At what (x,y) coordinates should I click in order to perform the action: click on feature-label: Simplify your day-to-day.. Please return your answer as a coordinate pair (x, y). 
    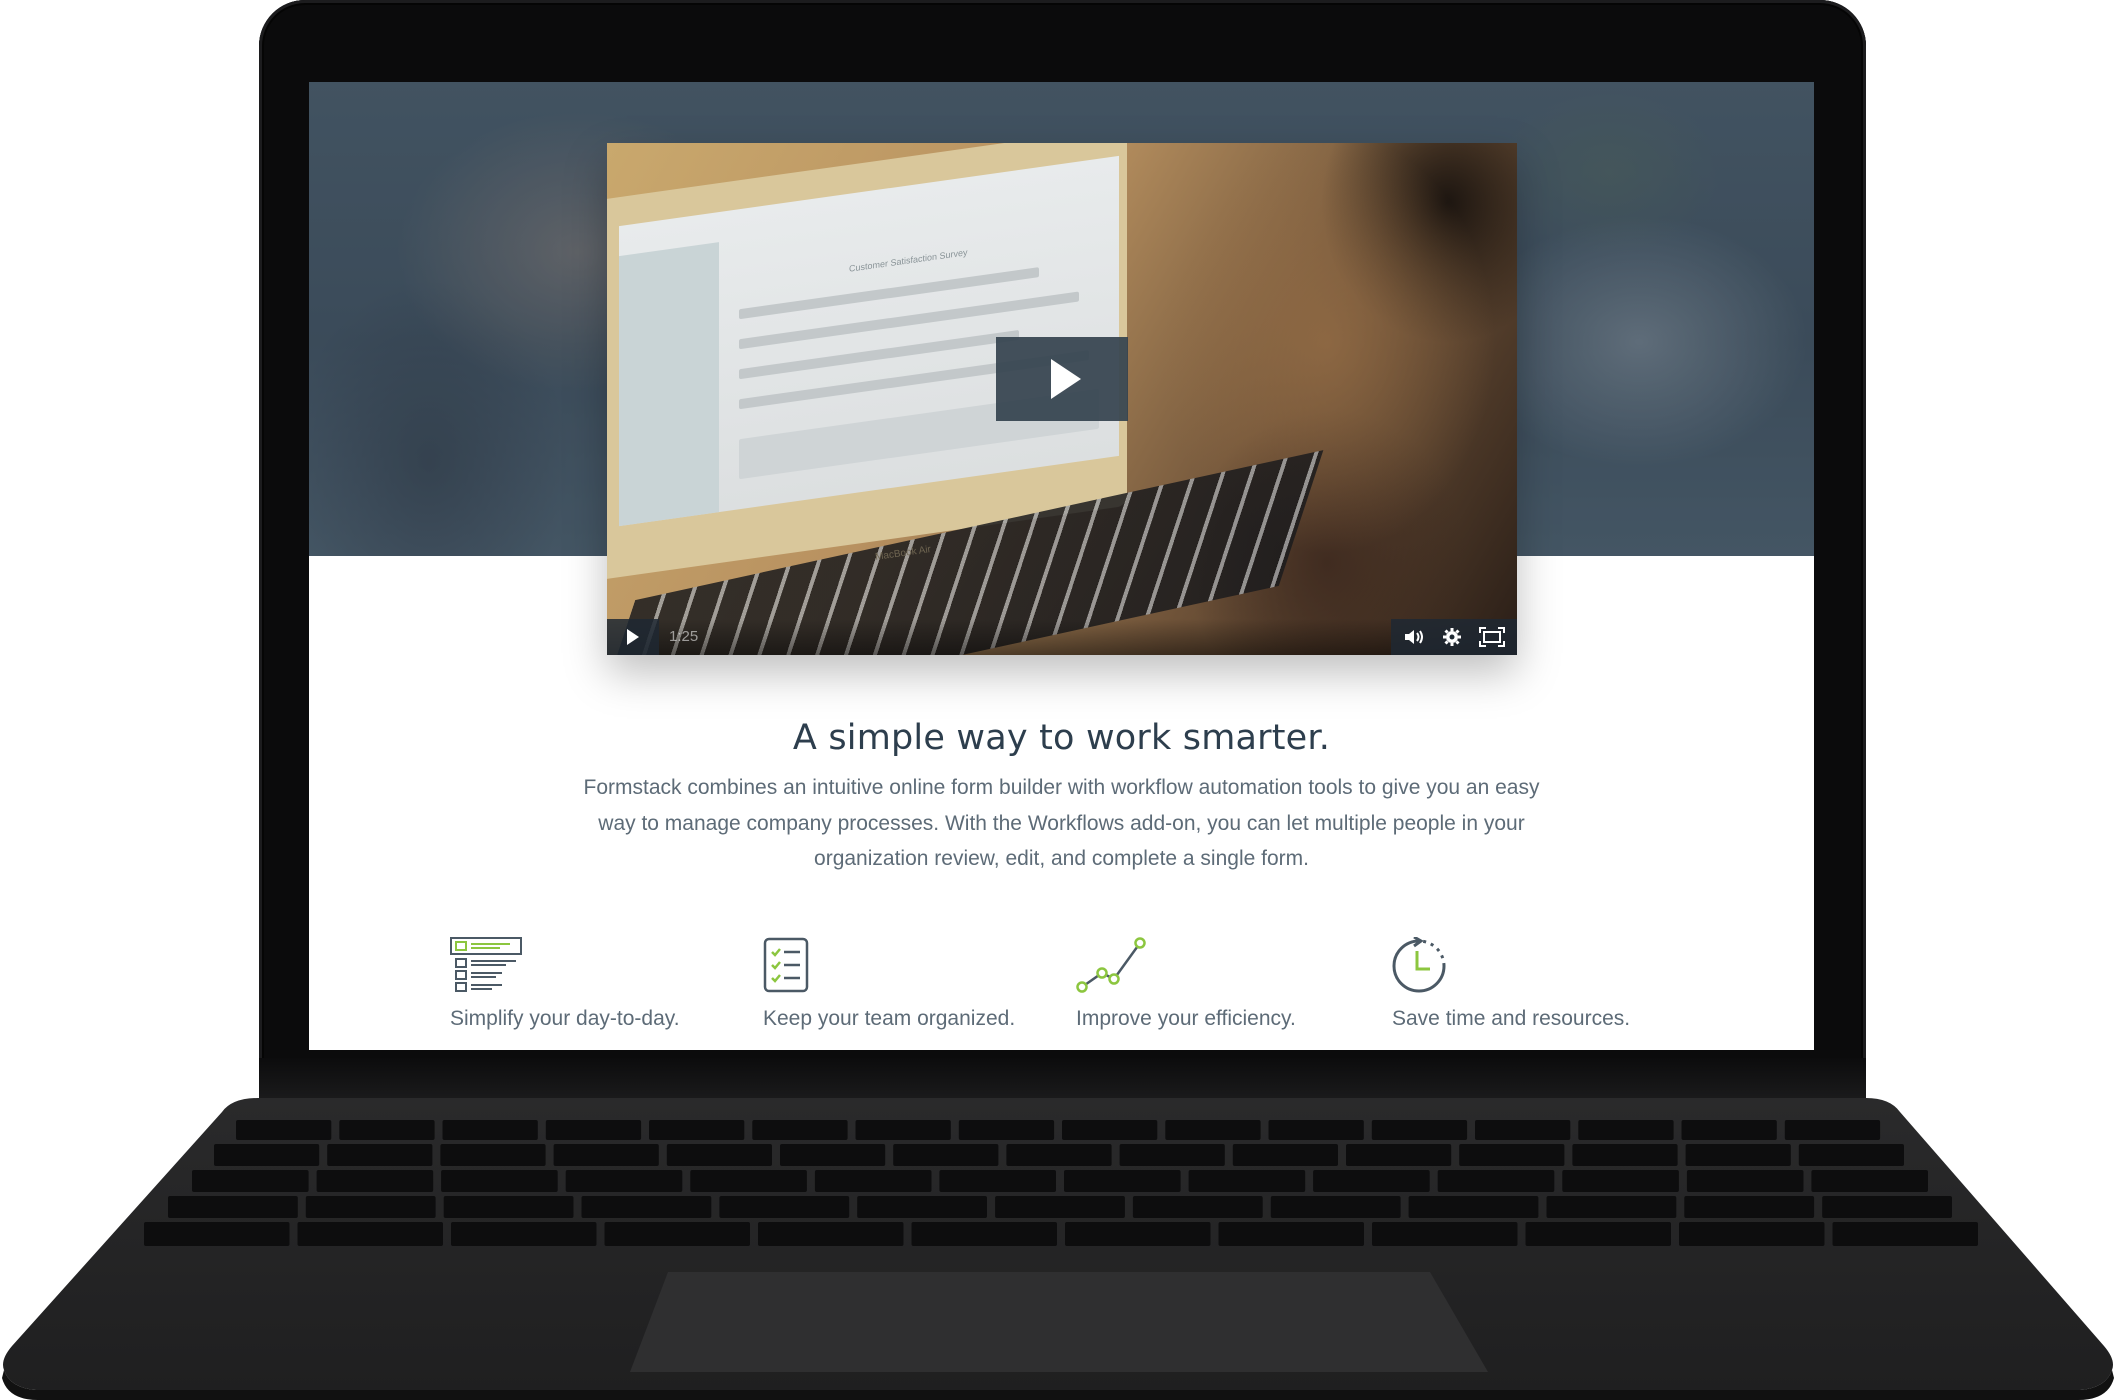
    Looking at the image, I should click on (565, 1018).